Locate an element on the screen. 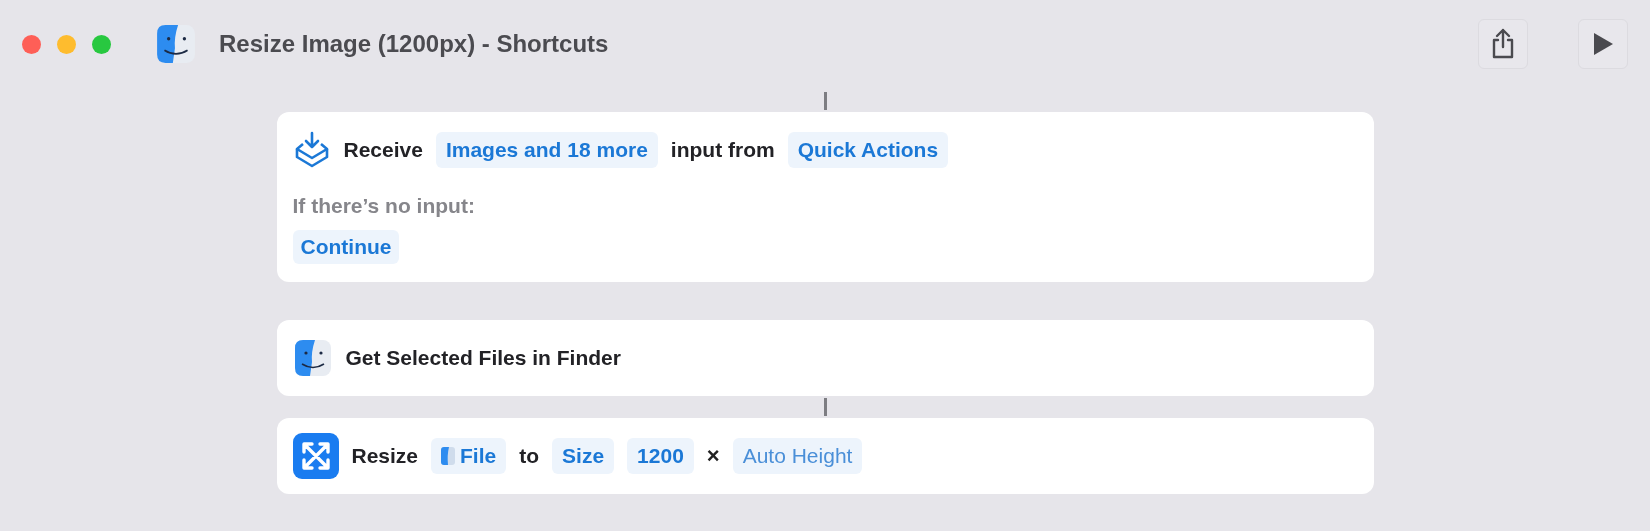 This screenshot has width=1650, height=531. variable-token: File is located at coordinates (469, 456).